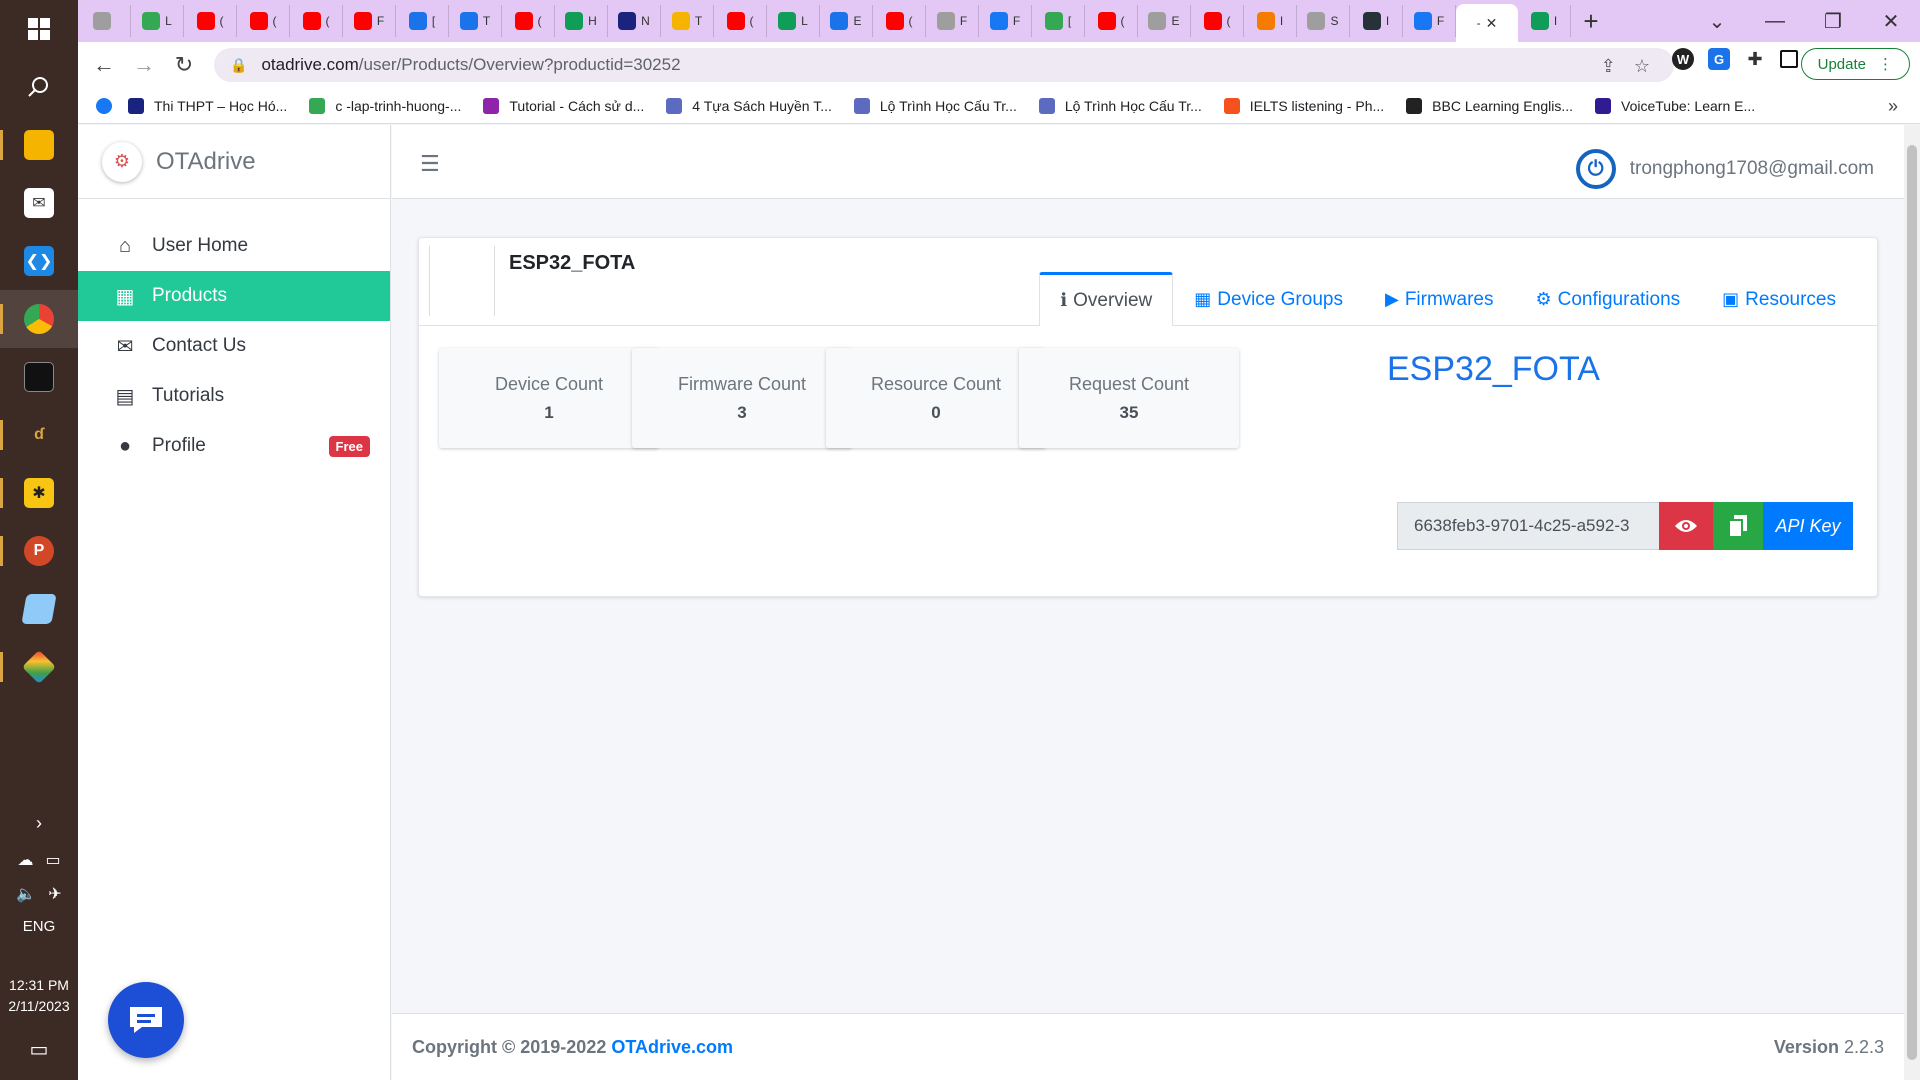  I want to click on arduino-icon: ɗ, so click(39, 435).